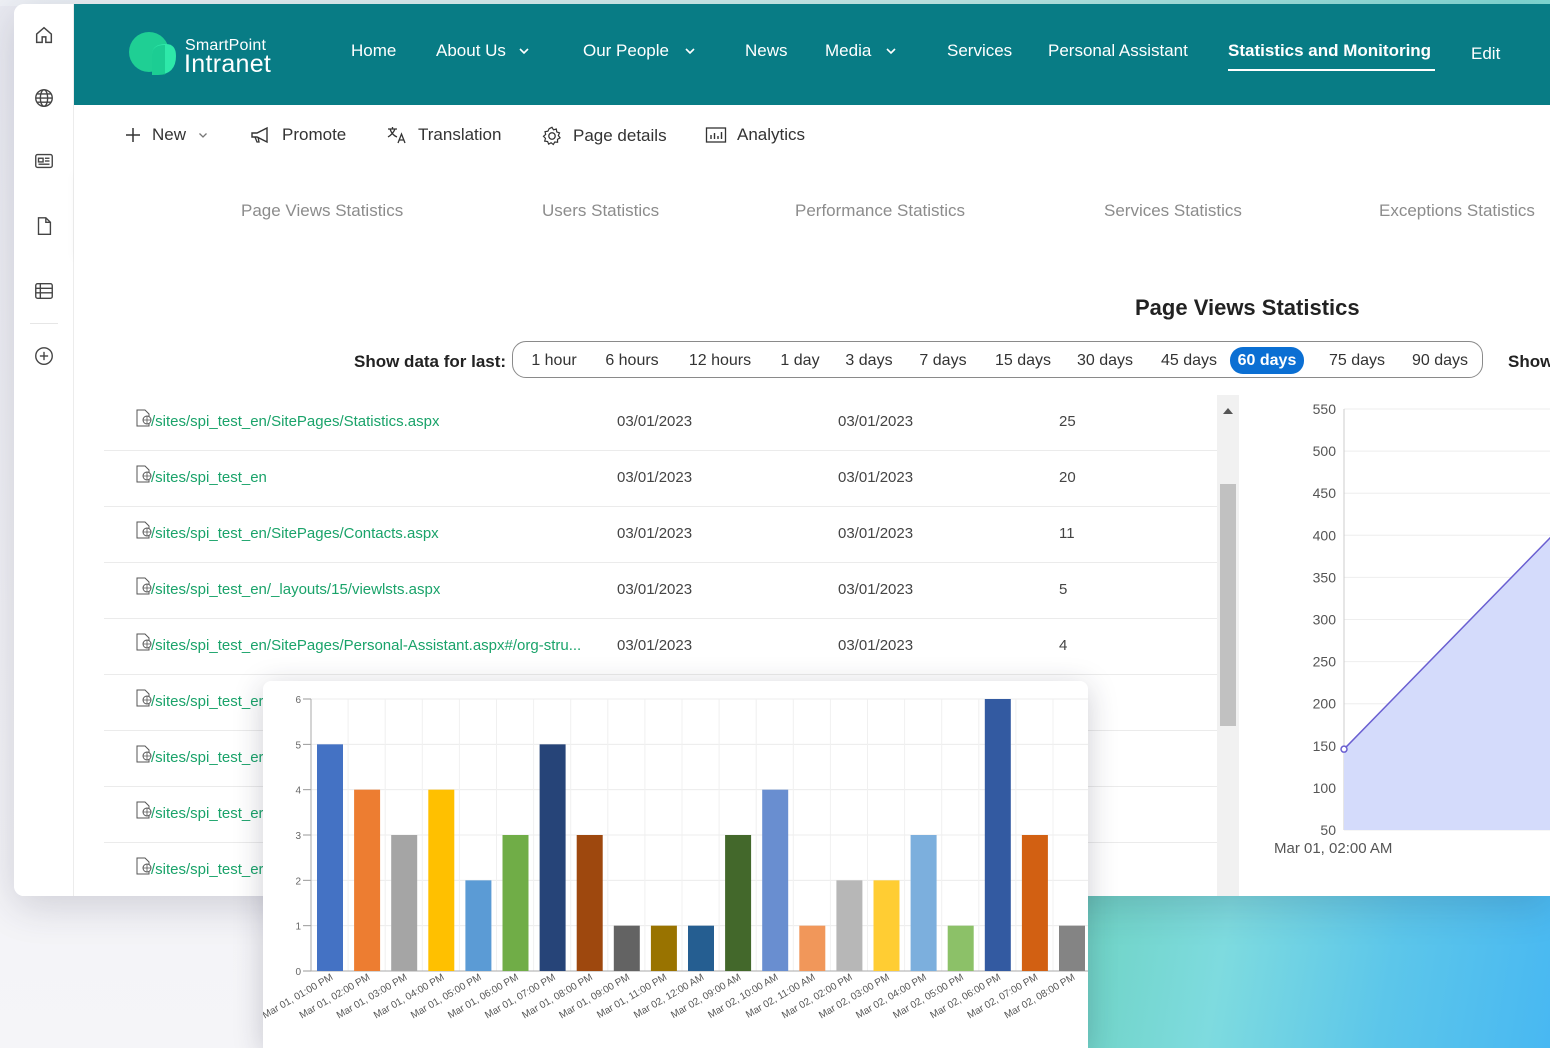  I want to click on analytics-icon, so click(716, 135).